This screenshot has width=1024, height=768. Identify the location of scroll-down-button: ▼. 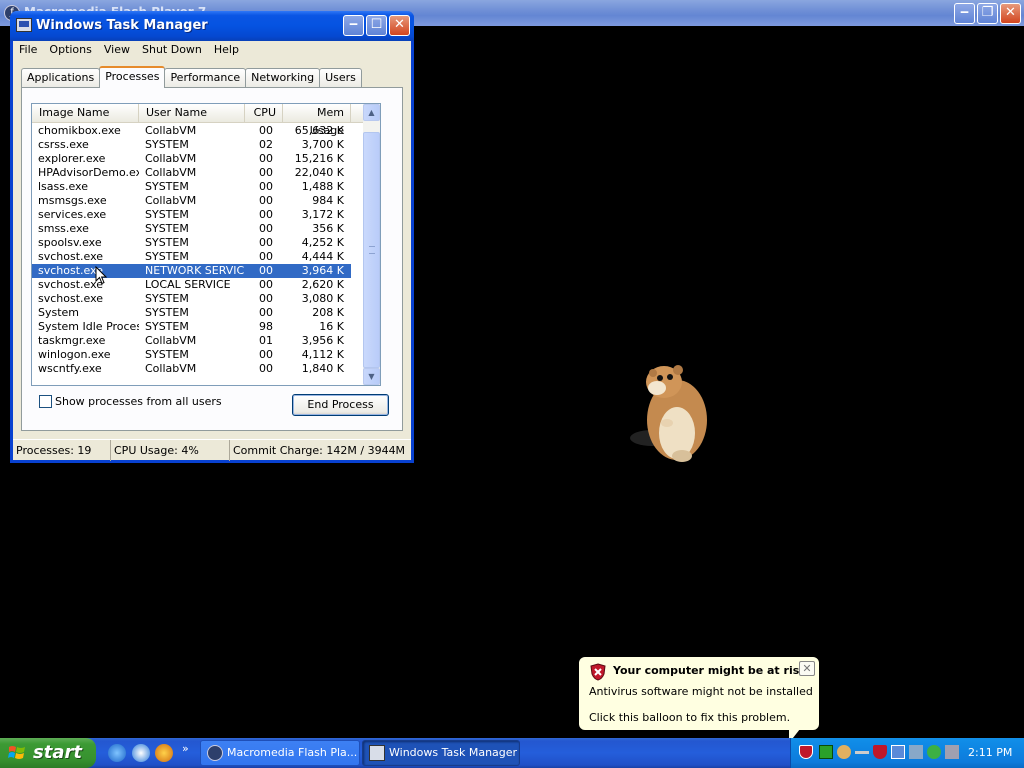
(371, 376).